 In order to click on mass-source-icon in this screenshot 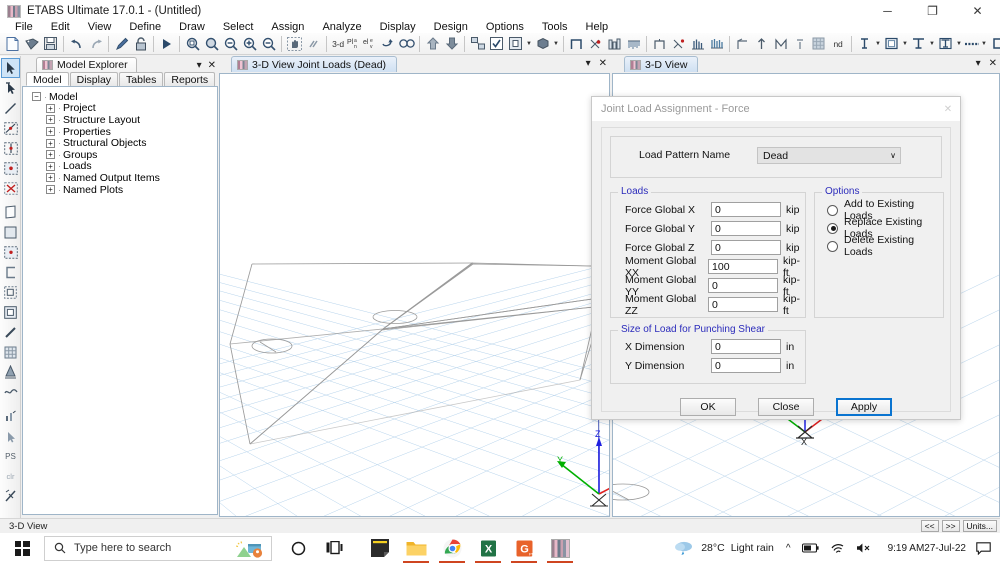, I will do `click(780, 43)`.